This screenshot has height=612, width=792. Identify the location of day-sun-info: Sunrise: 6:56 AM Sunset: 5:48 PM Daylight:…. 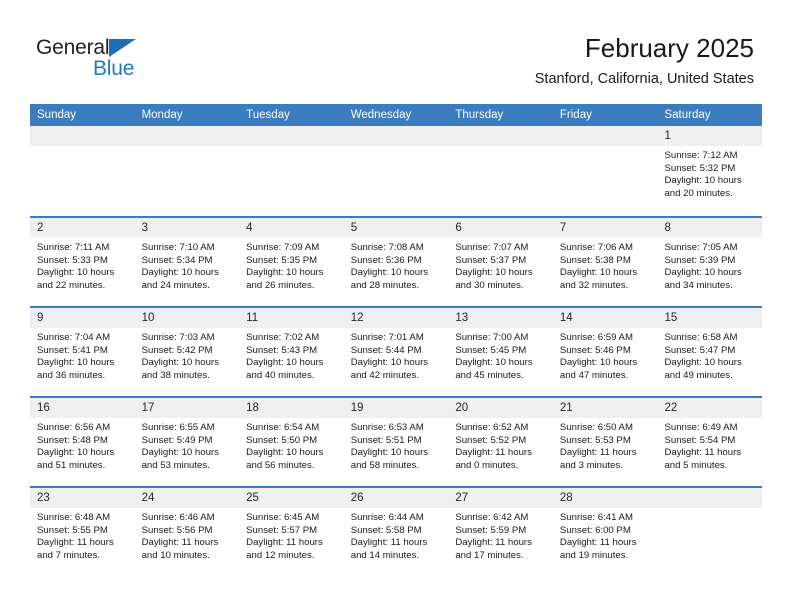
(82, 445).